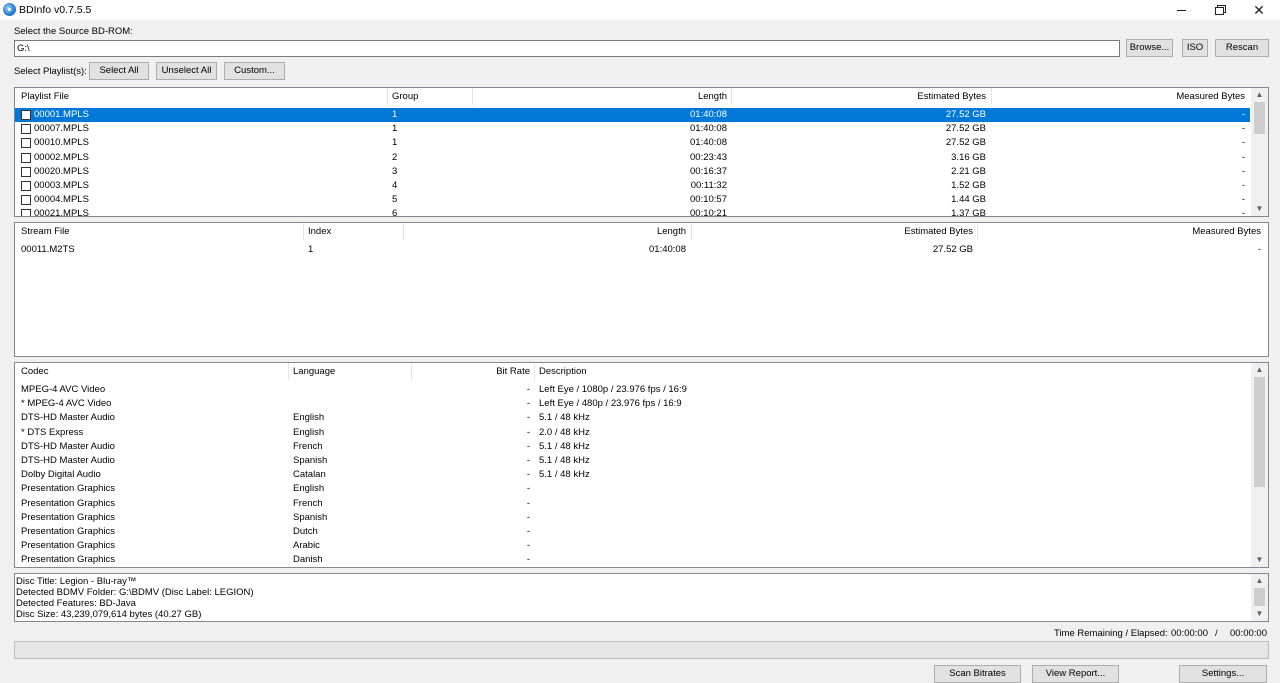 This screenshot has height=683, width=1280. What do you see at coordinates (632, 475) in the screenshot?
I see `table-row: Dolby Digital Audio Catalan -5.1 / 48 kHz` at bounding box center [632, 475].